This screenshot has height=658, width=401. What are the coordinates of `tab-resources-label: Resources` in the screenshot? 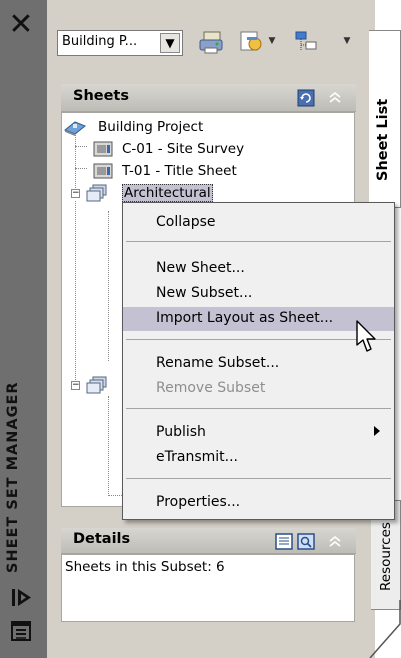 It's located at (386, 556).